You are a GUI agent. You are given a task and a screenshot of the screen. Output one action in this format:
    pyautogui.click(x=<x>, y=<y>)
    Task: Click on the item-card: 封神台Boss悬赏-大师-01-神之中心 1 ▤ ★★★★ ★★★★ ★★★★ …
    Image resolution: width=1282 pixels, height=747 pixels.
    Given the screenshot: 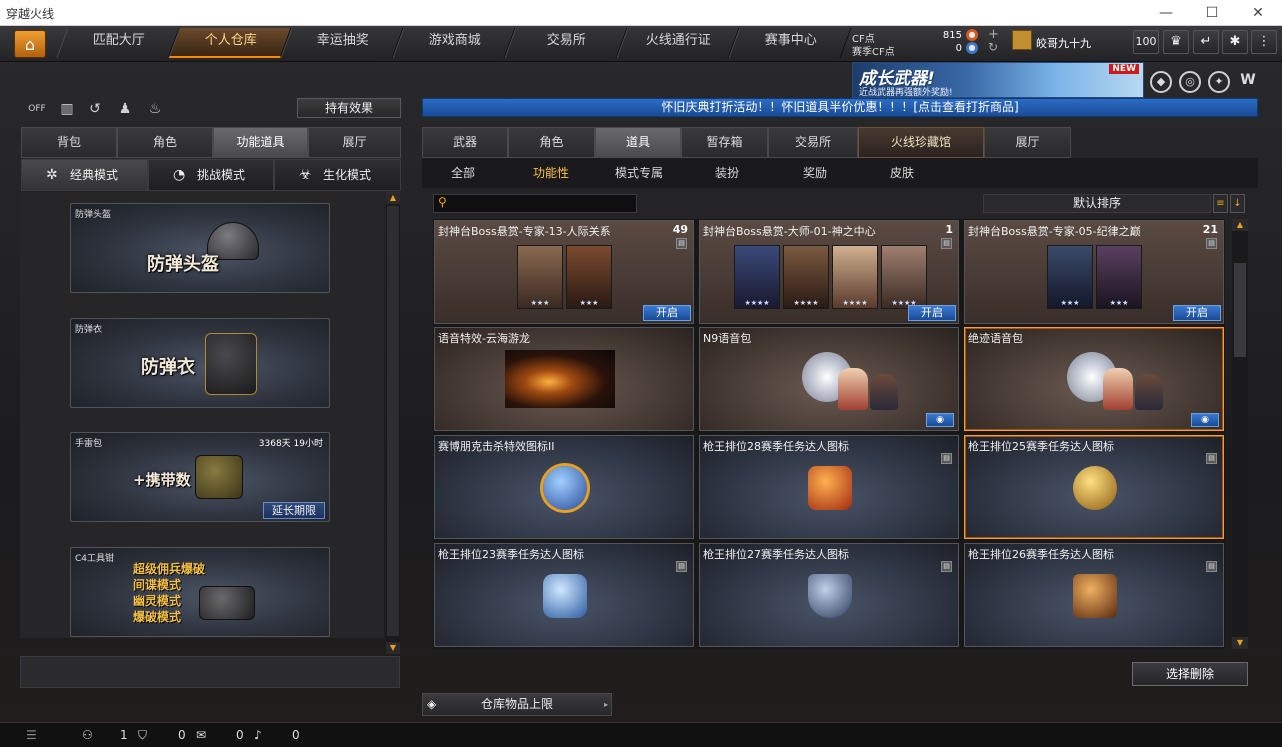 What is the action you would take?
    pyautogui.click(x=829, y=272)
    